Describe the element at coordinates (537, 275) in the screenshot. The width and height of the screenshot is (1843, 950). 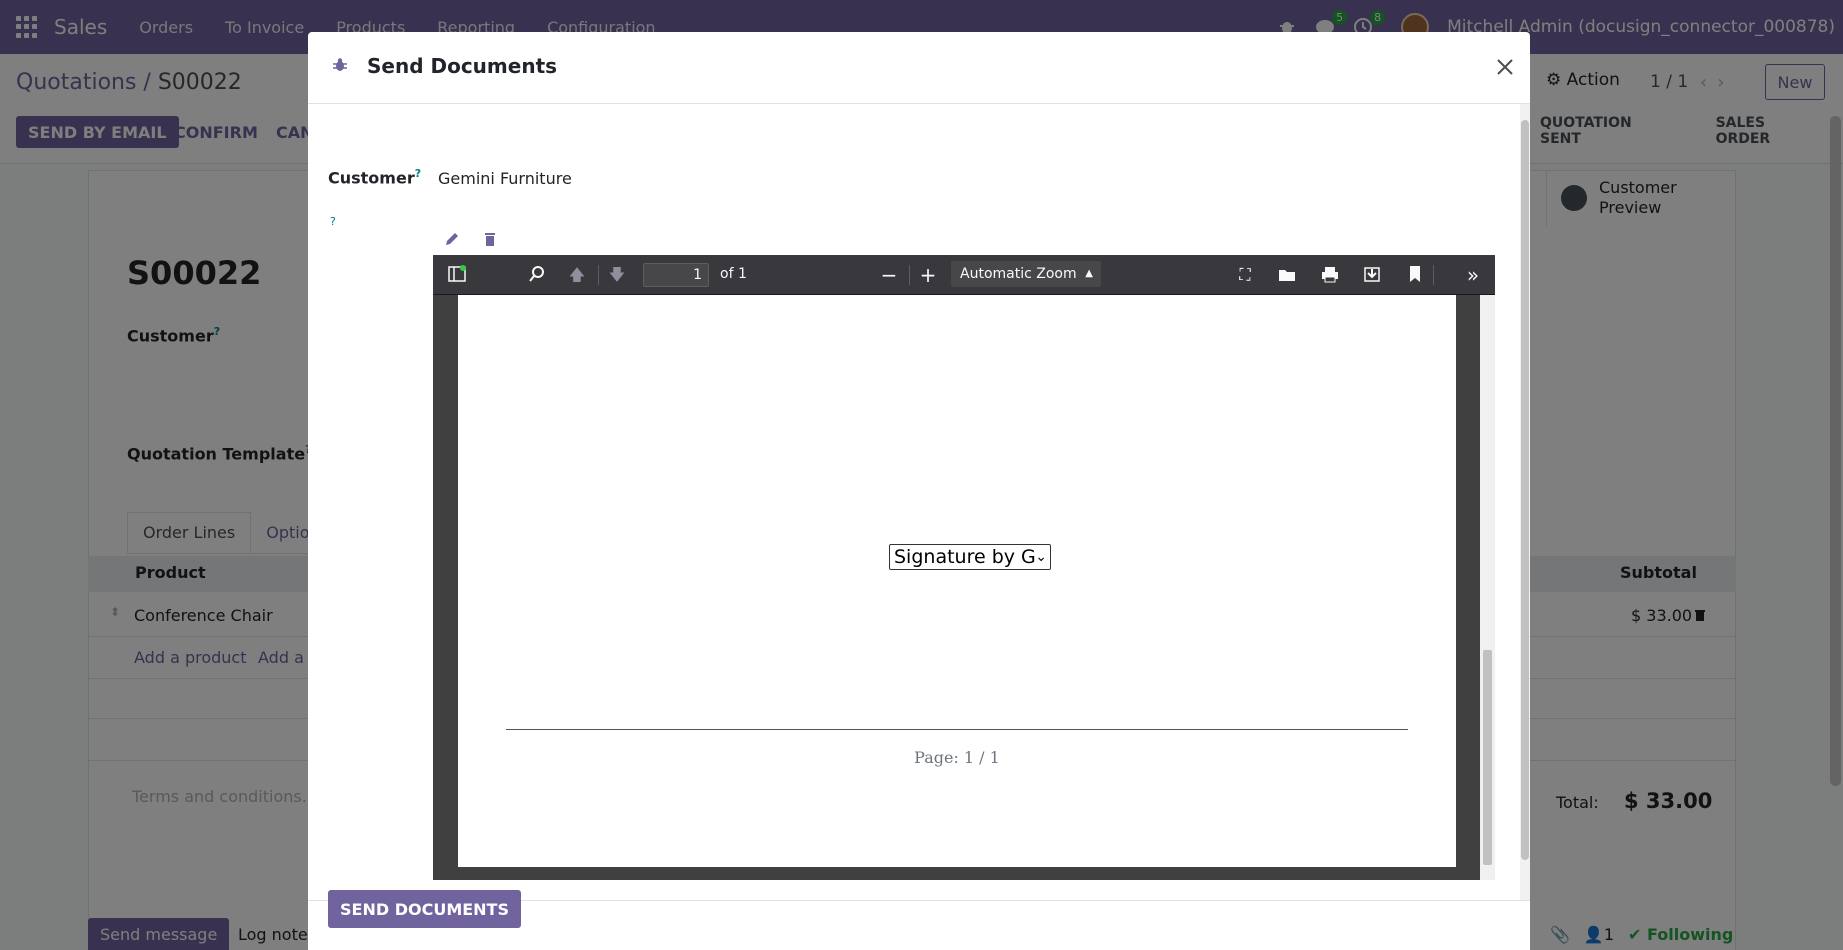
I see `search-icon` at that location.